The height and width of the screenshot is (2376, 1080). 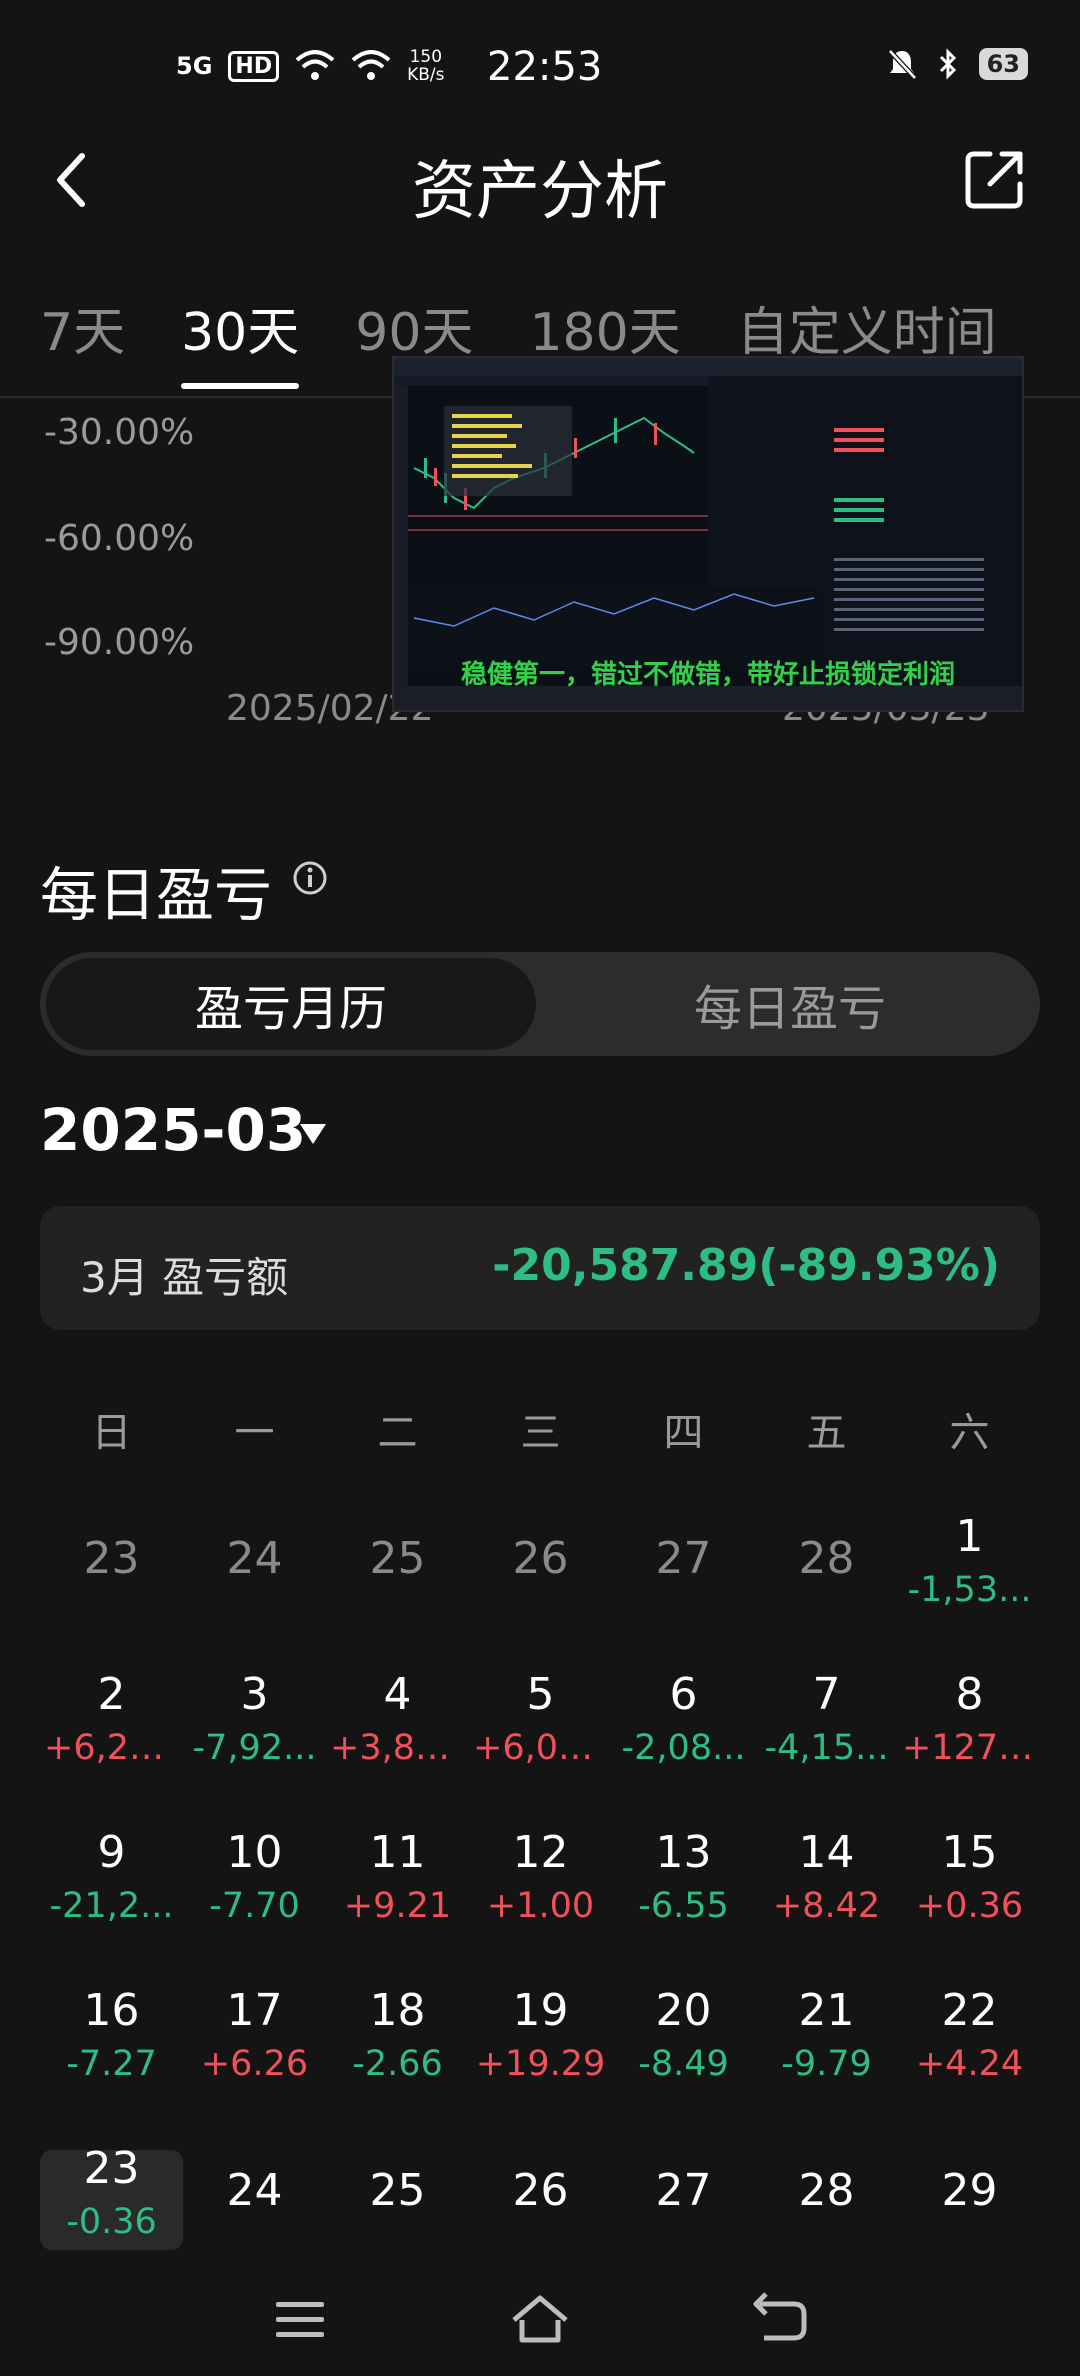 I want to click on tab-180d: 180天, so click(x=604, y=327).